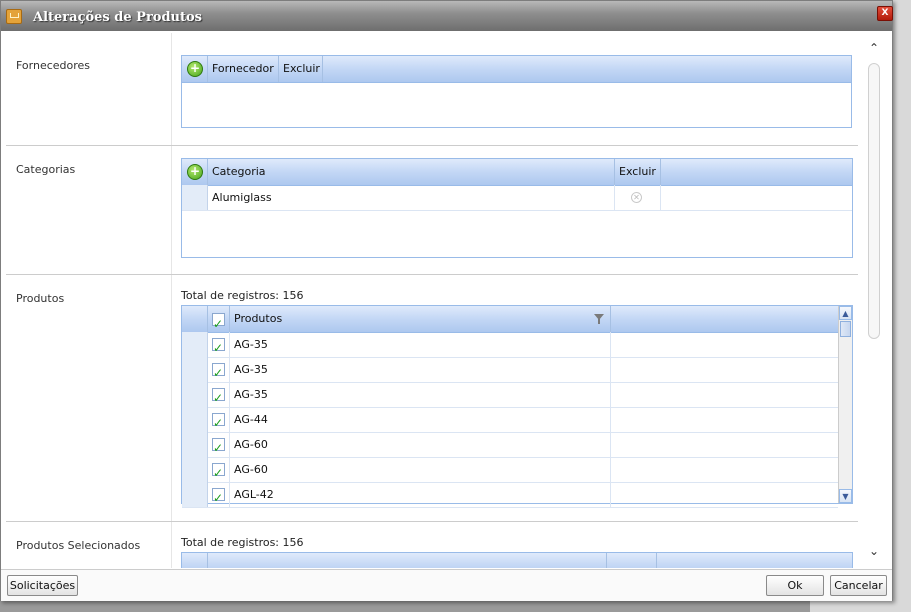 This screenshot has width=911, height=612. What do you see at coordinates (243, 69) in the screenshot?
I see `column-header-fornecedor: Fornecedor` at bounding box center [243, 69].